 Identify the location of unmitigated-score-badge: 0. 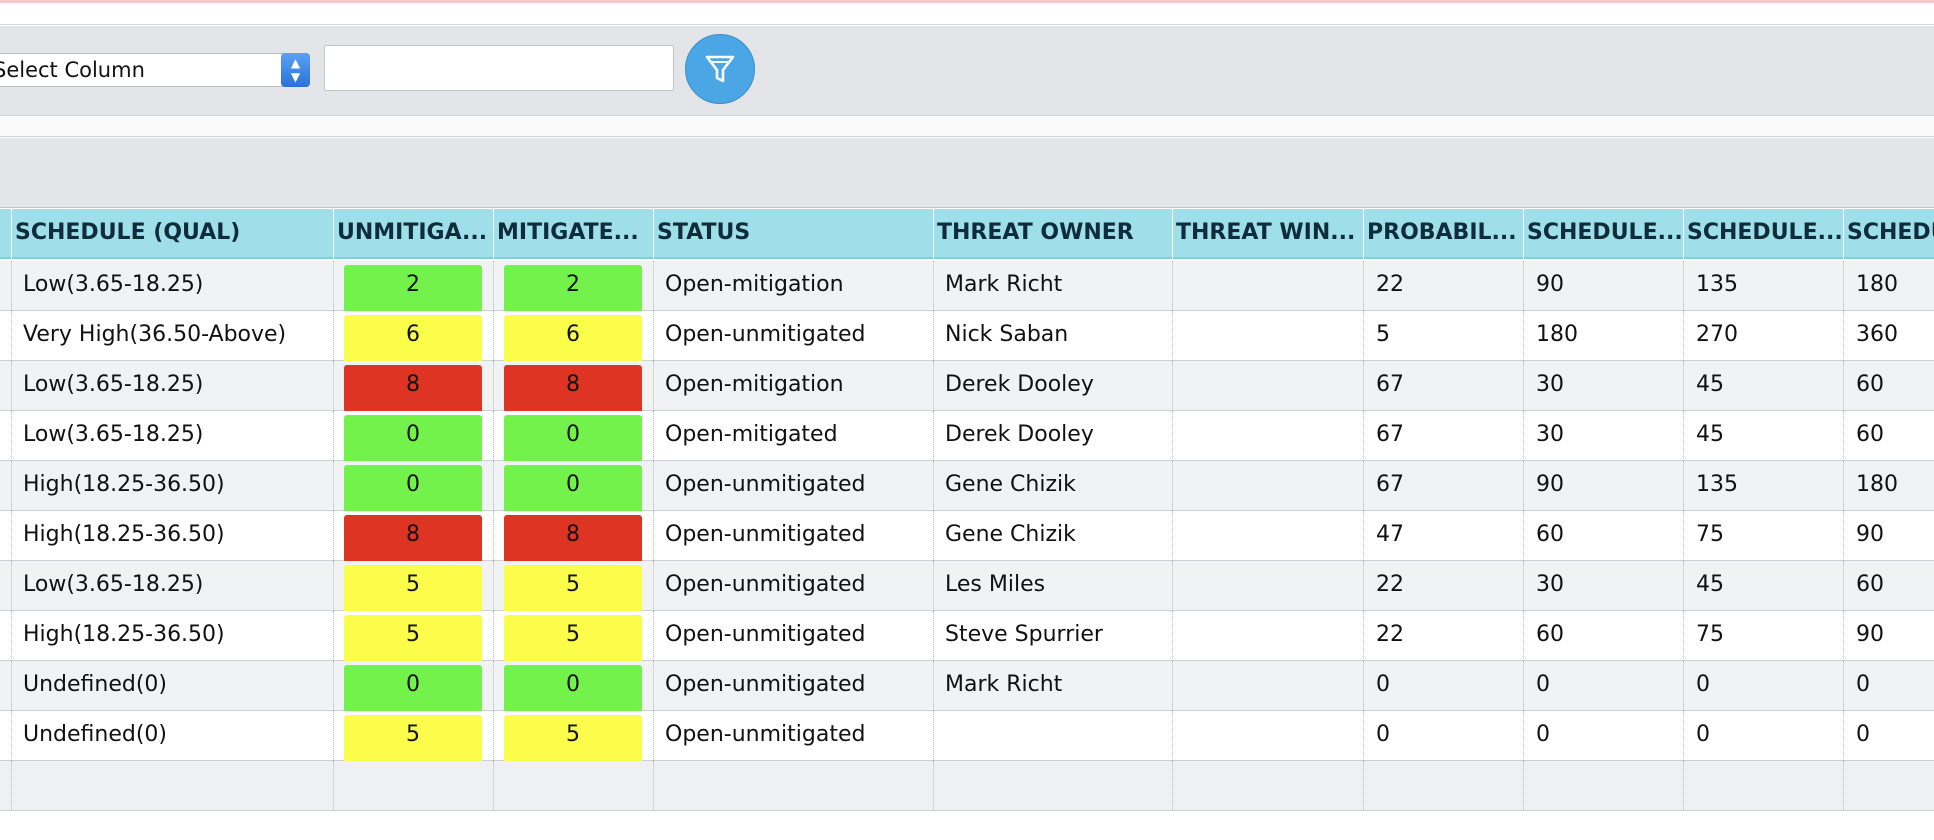
(413, 488).